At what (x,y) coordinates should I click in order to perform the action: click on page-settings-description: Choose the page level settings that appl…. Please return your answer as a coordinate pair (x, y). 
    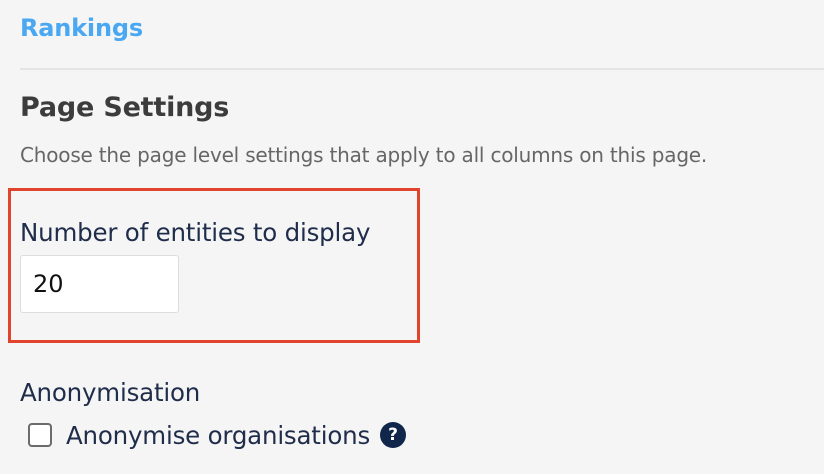
    Looking at the image, I should click on (364, 155).